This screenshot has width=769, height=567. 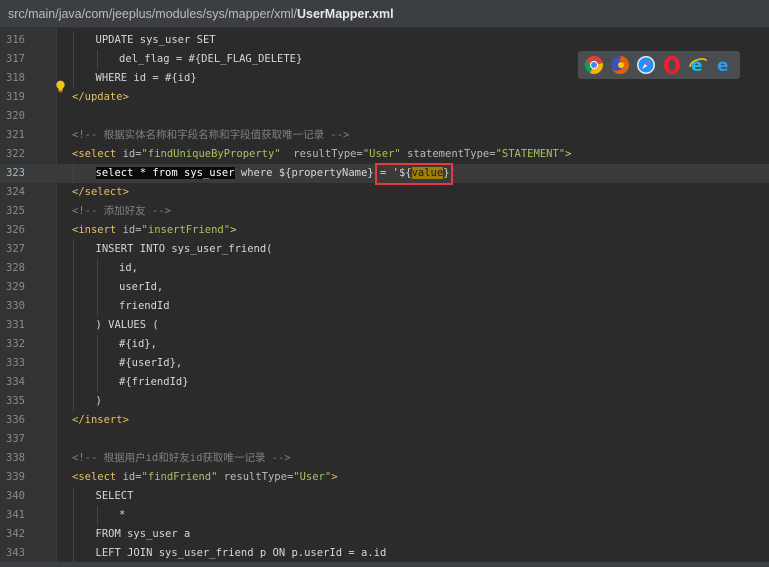 I want to click on token-kw: ), so click(x=98, y=401).